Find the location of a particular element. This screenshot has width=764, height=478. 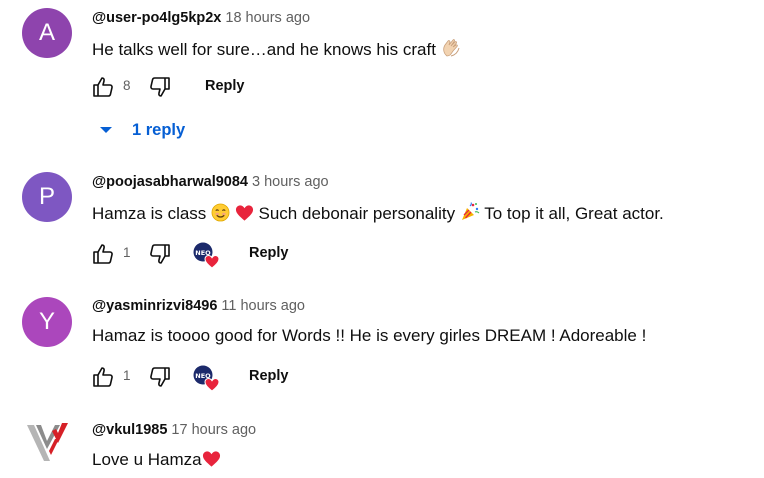

timestamp: 11 hours ago is located at coordinates (263, 306).